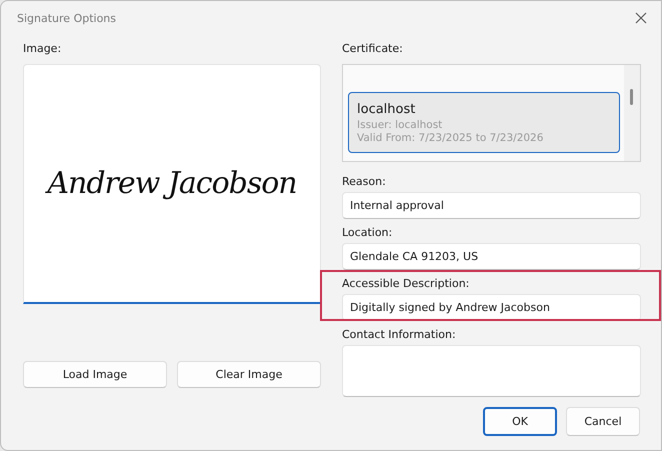  What do you see at coordinates (491, 256) in the screenshot?
I see `text-field: Glendale CA 91203, US` at bounding box center [491, 256].